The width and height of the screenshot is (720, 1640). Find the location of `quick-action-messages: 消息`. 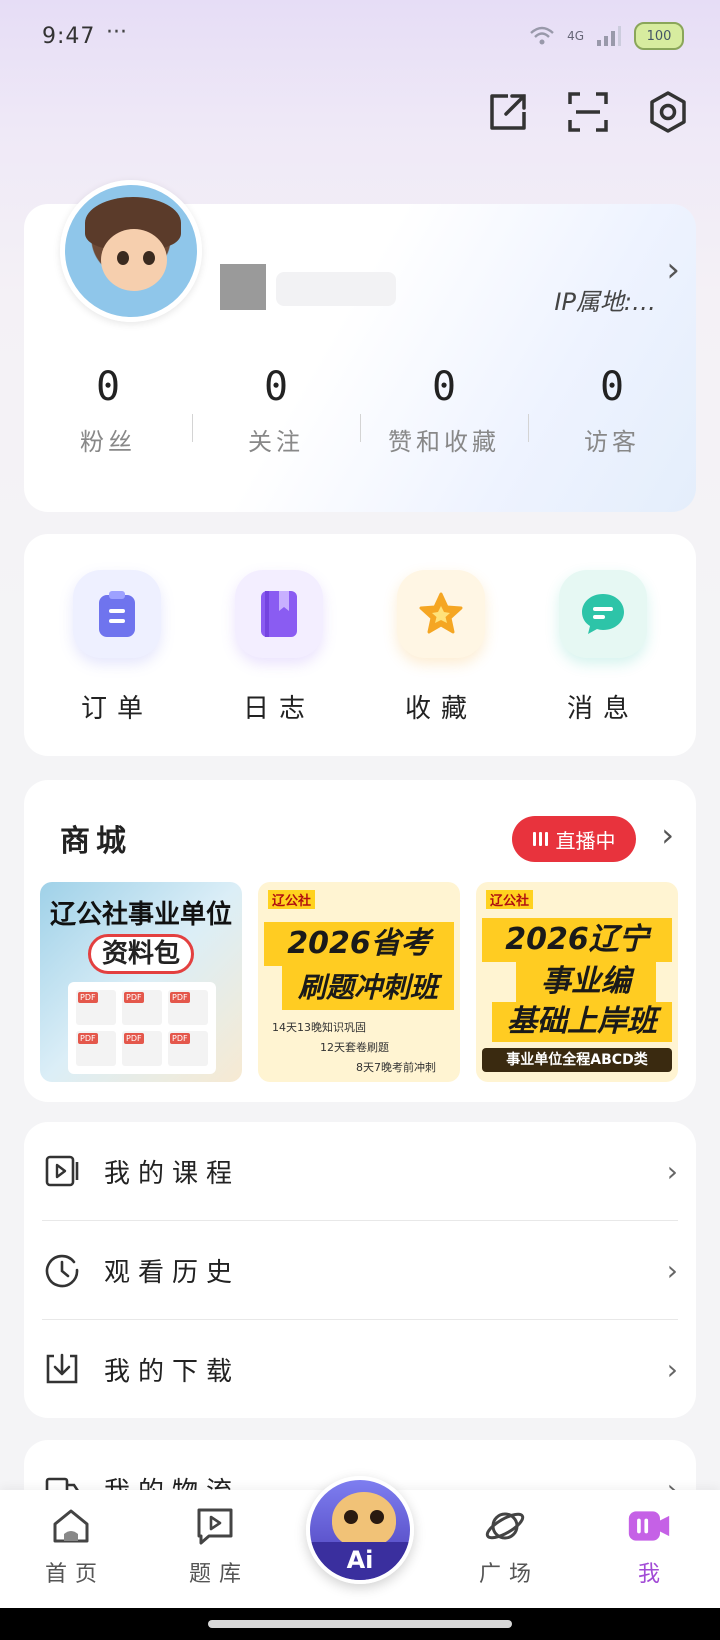

quick-action-messages: 消息 is located at coordinates (603, 647).